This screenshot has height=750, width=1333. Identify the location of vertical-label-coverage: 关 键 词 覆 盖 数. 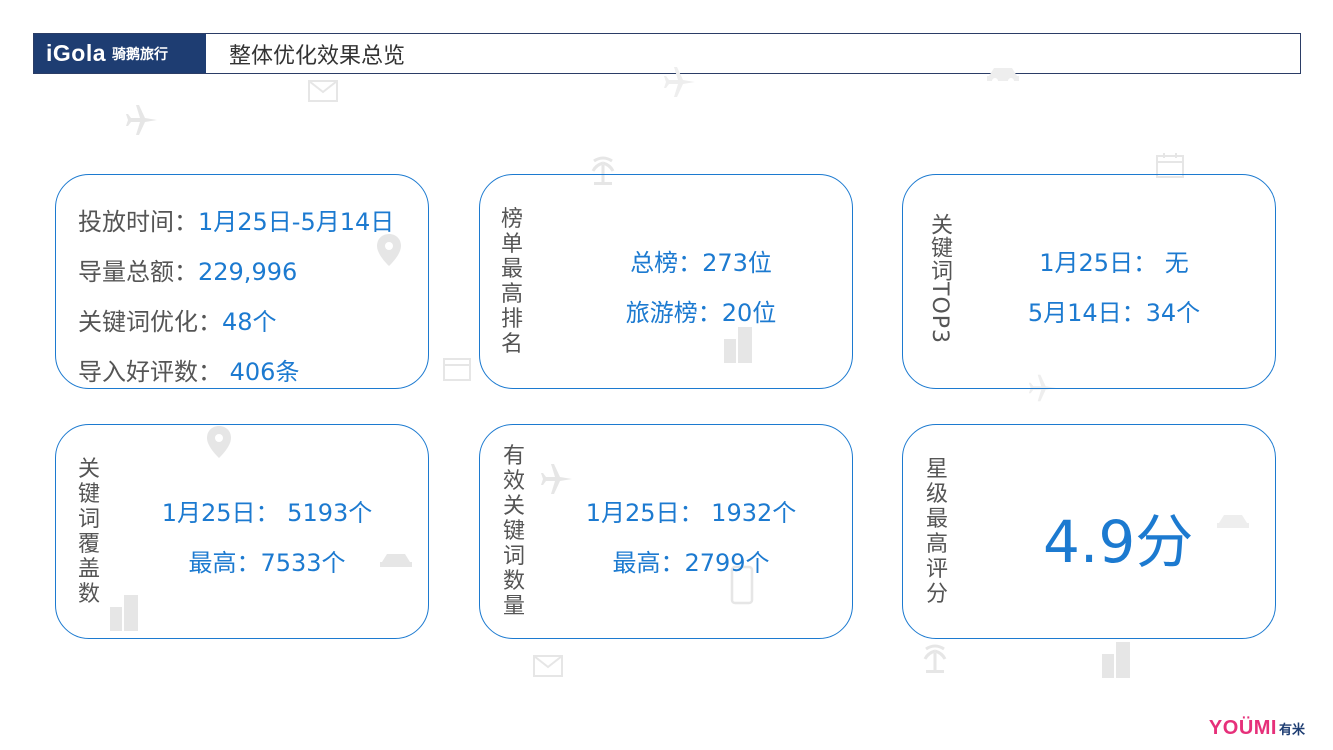
(89, 531).